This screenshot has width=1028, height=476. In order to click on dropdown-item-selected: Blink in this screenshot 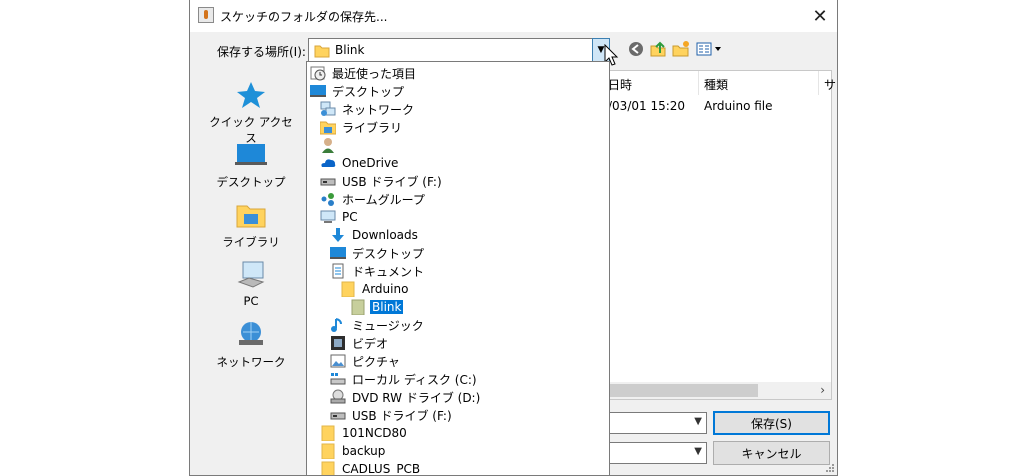, I will do `click(377, 307)`.